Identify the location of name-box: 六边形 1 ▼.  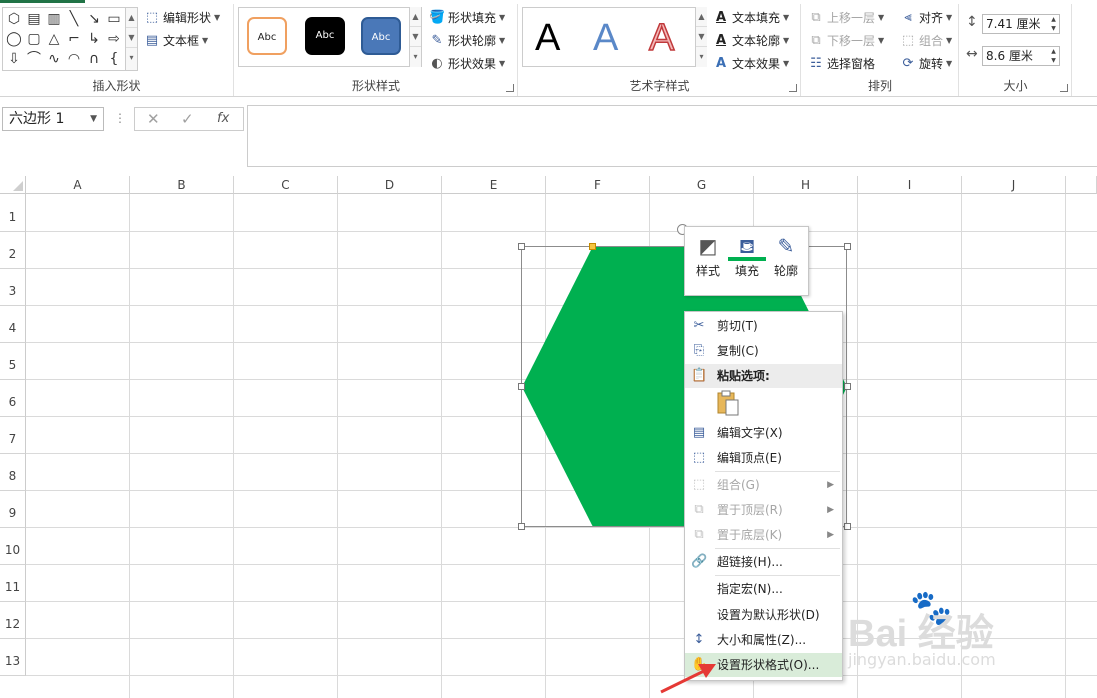
(53, 119).